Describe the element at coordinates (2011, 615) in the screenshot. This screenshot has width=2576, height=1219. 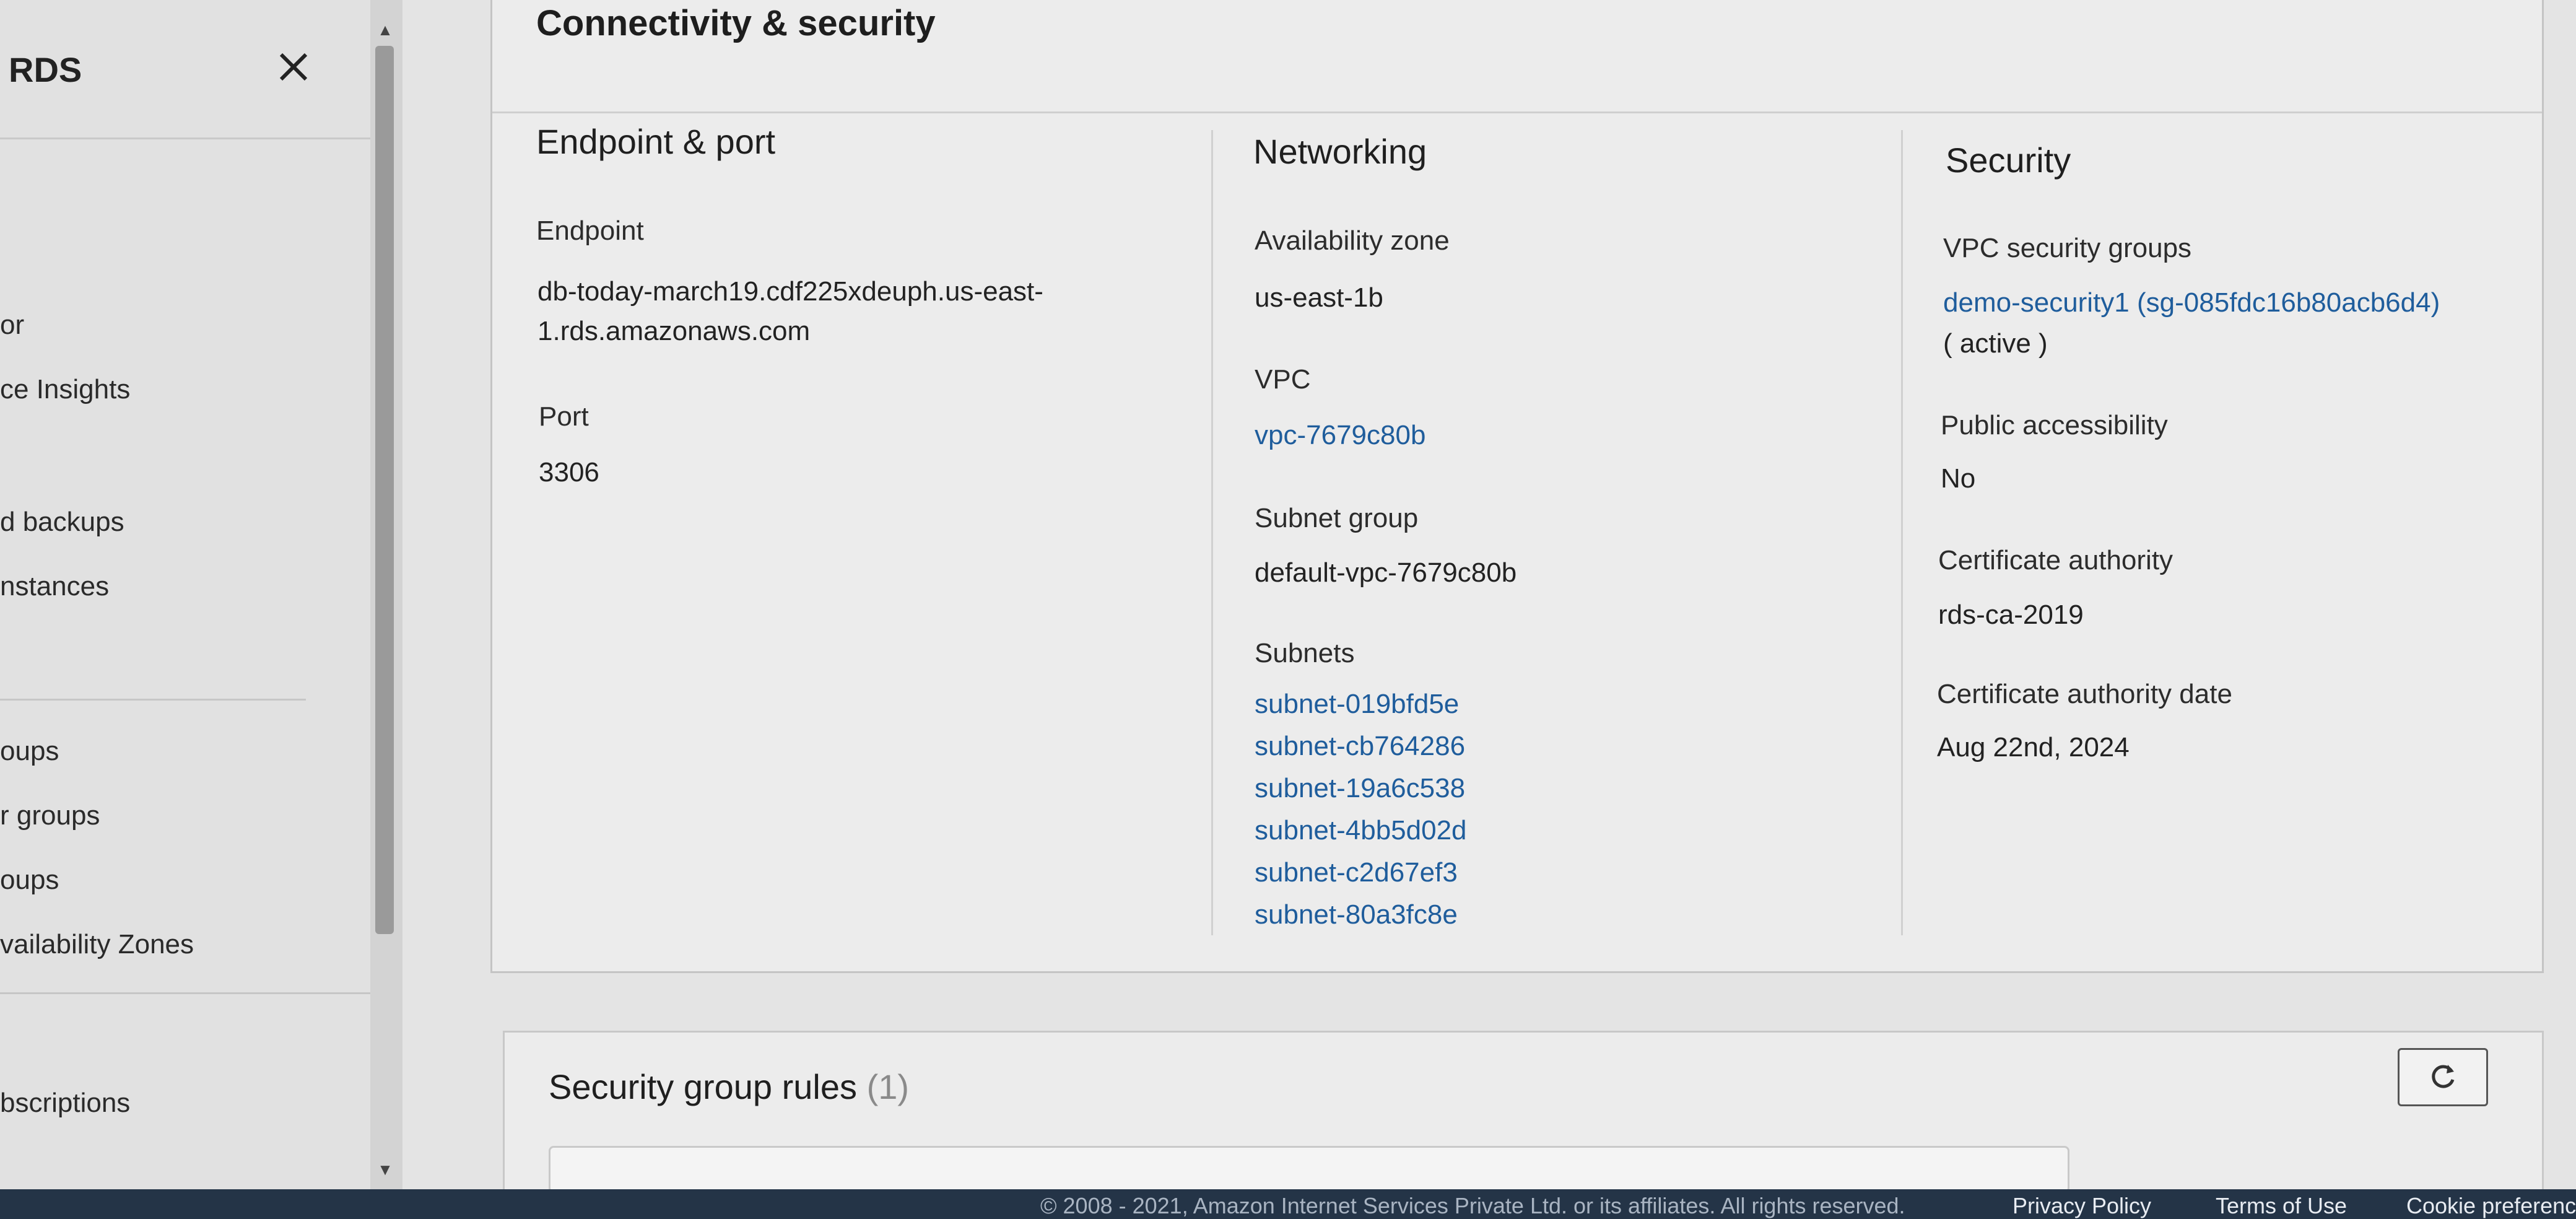
I see `certificate-authority-value: rds-ca-2019` at that location.